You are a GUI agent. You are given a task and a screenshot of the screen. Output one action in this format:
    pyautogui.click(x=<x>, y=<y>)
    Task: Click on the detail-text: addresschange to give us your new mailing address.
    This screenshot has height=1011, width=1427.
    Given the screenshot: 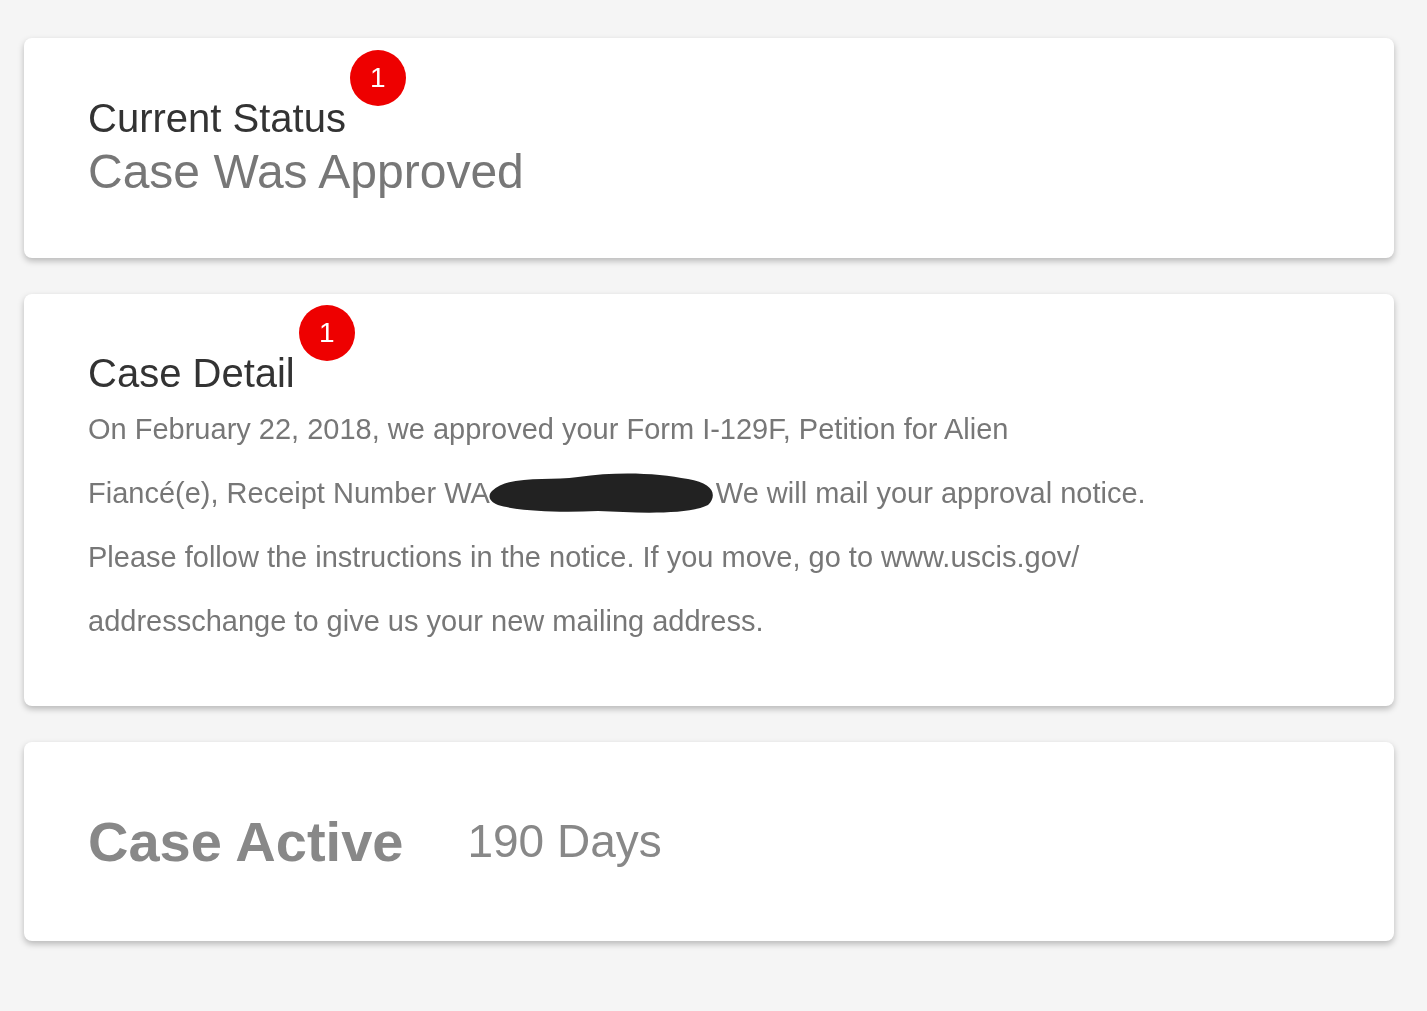 What is the action you would take?
    pyautogui.click(x=426, y=621)
    